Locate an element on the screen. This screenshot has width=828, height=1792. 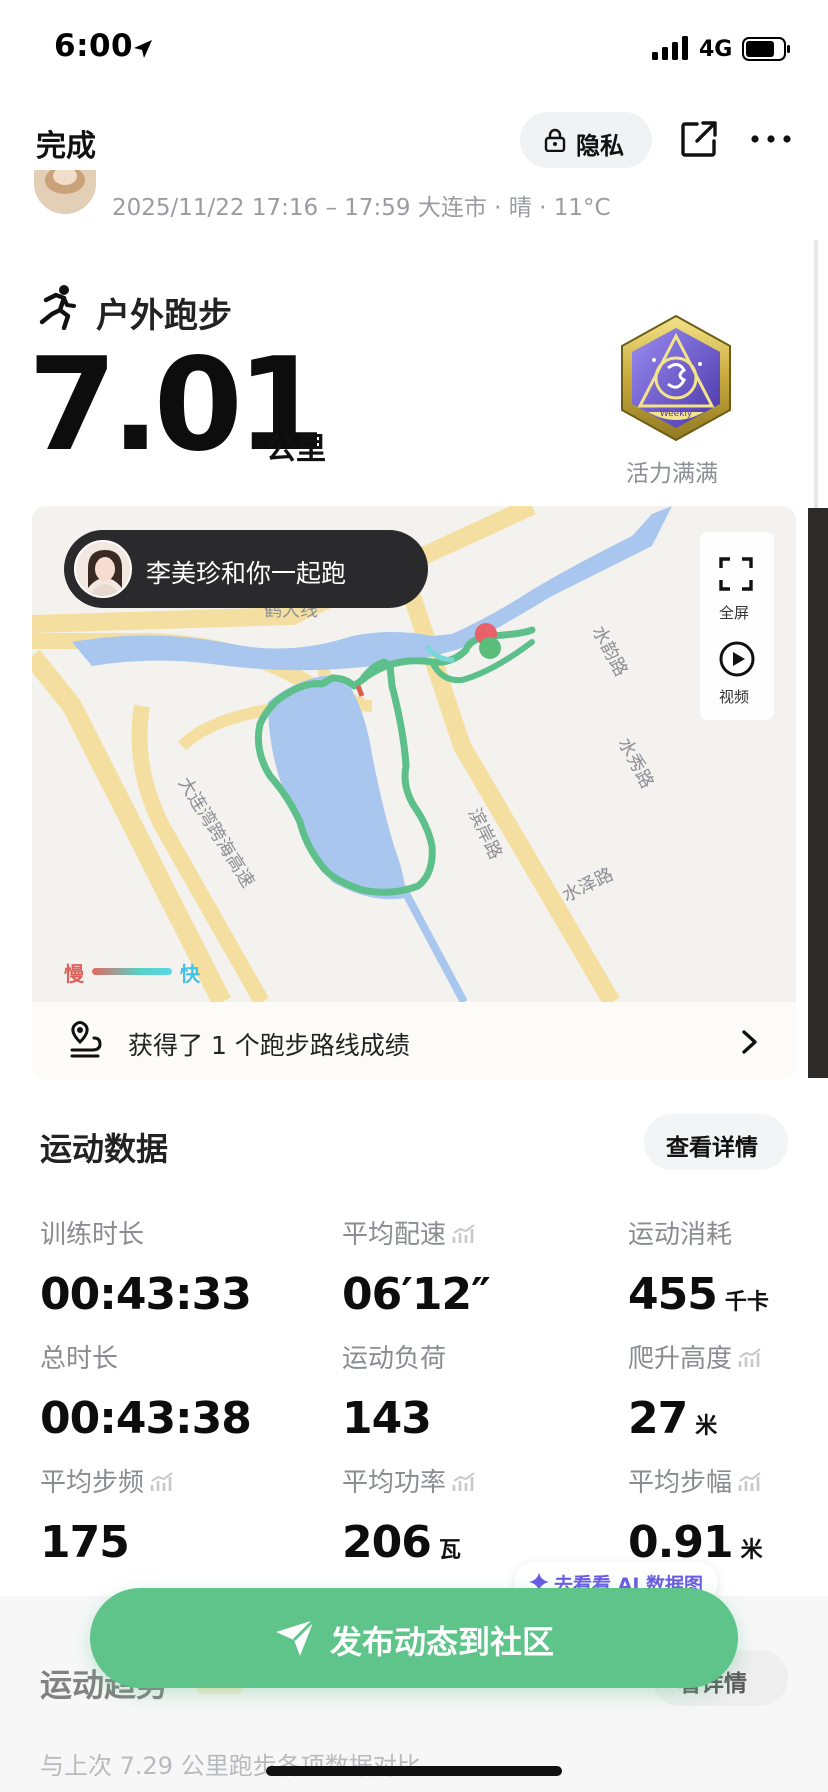
stat-value: 175 is located at coordinates (85, 1542).